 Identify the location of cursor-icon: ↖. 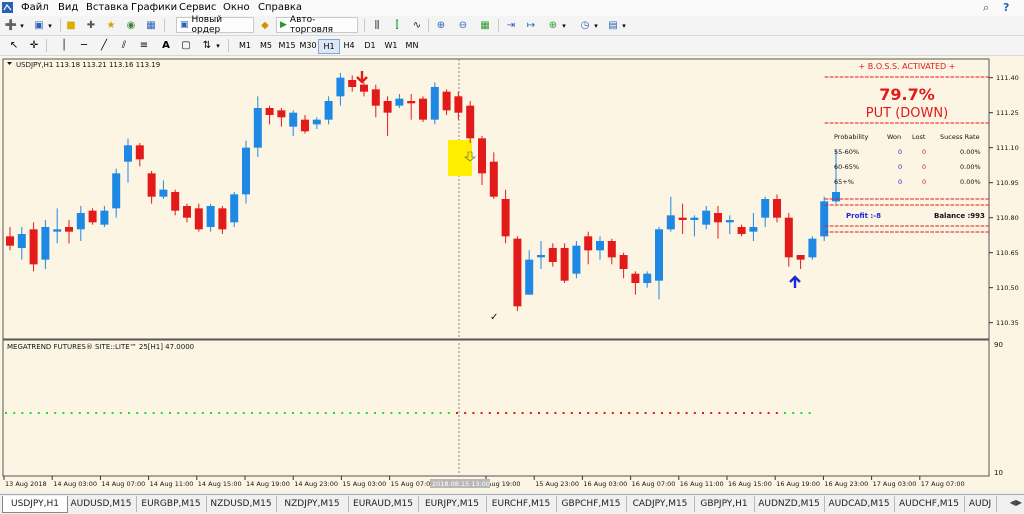
(14, 45).